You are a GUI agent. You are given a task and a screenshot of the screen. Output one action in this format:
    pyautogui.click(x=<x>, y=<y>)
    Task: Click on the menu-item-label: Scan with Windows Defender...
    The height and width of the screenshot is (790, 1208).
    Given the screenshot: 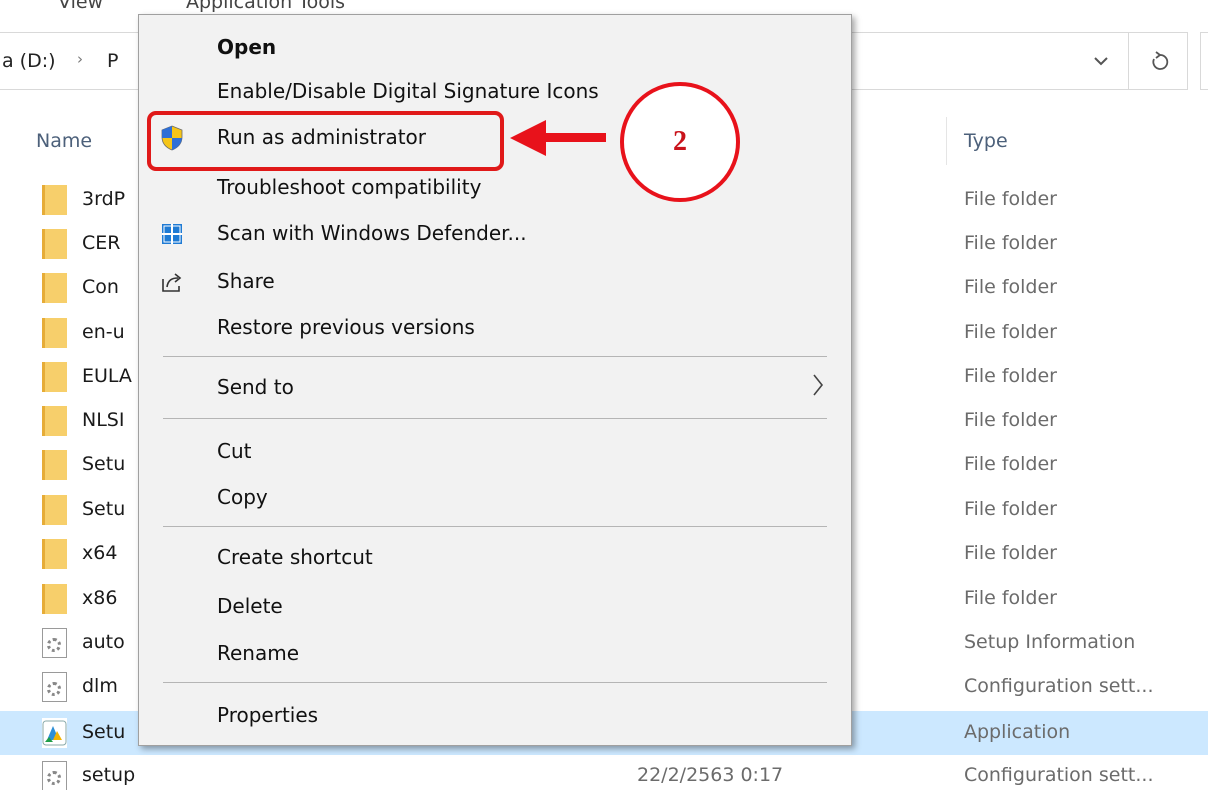 What is the action you would take?
    pyautogui.click(x=372, y=233)
    